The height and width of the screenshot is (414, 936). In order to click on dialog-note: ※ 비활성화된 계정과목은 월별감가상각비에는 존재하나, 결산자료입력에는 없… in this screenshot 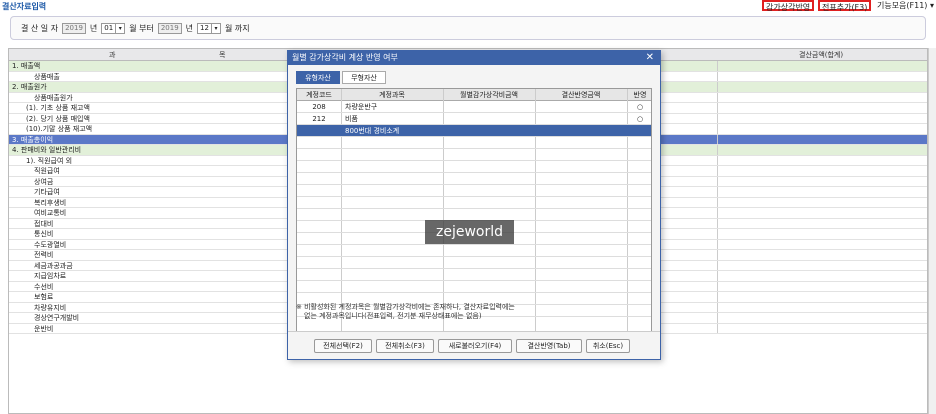, I will do `click(474, 314)`.